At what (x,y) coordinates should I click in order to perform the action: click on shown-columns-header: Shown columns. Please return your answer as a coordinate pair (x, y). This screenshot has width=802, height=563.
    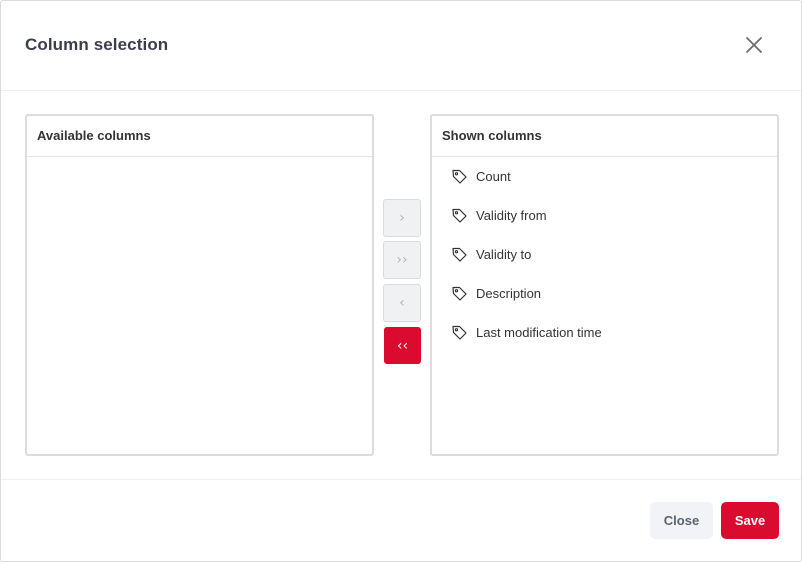
    Looking at the image, I should click on (604, 136).